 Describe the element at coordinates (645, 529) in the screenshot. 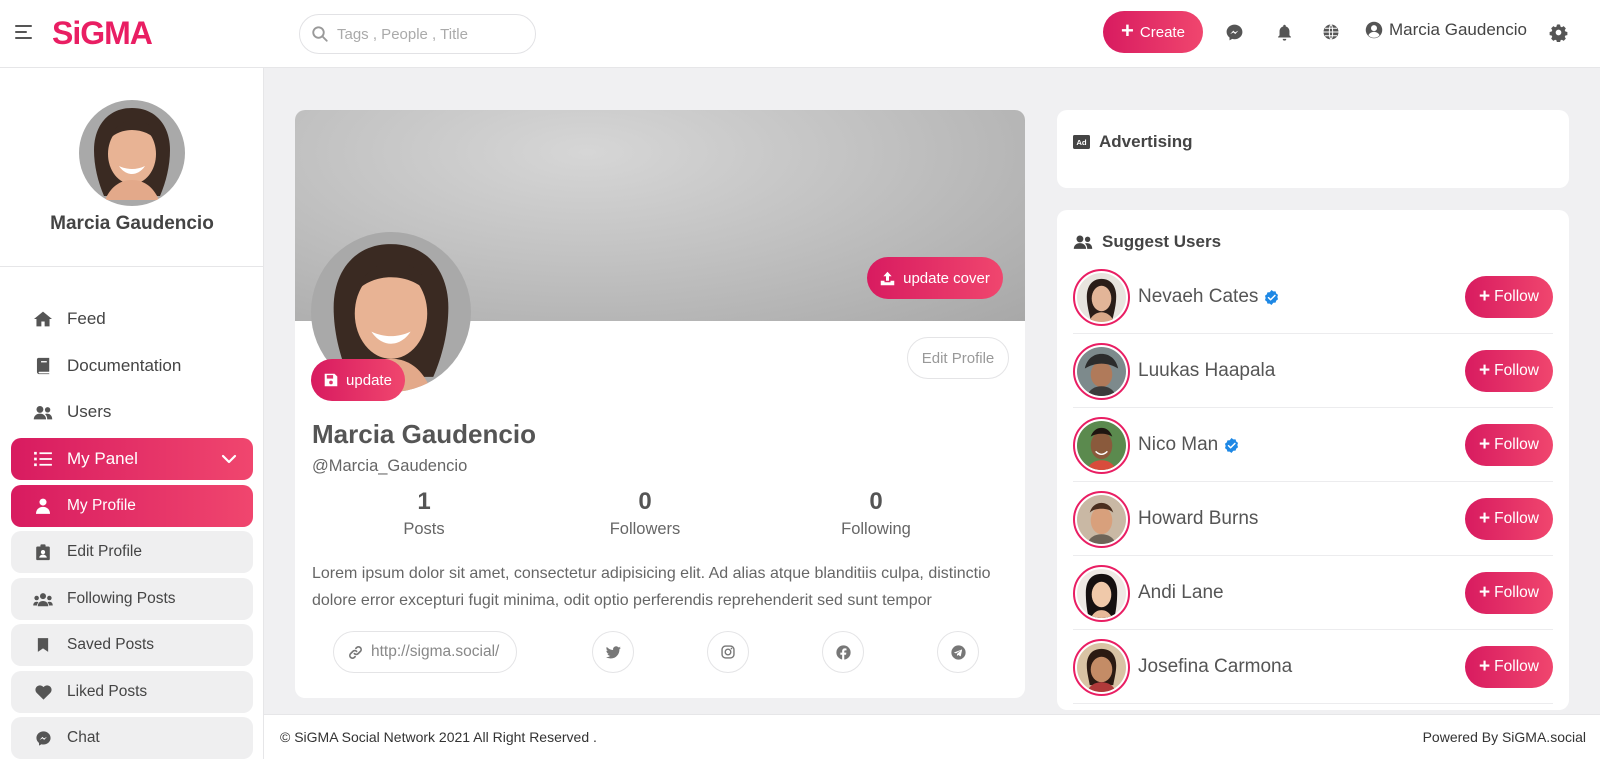

I see `stat-label: Followers` at that location.